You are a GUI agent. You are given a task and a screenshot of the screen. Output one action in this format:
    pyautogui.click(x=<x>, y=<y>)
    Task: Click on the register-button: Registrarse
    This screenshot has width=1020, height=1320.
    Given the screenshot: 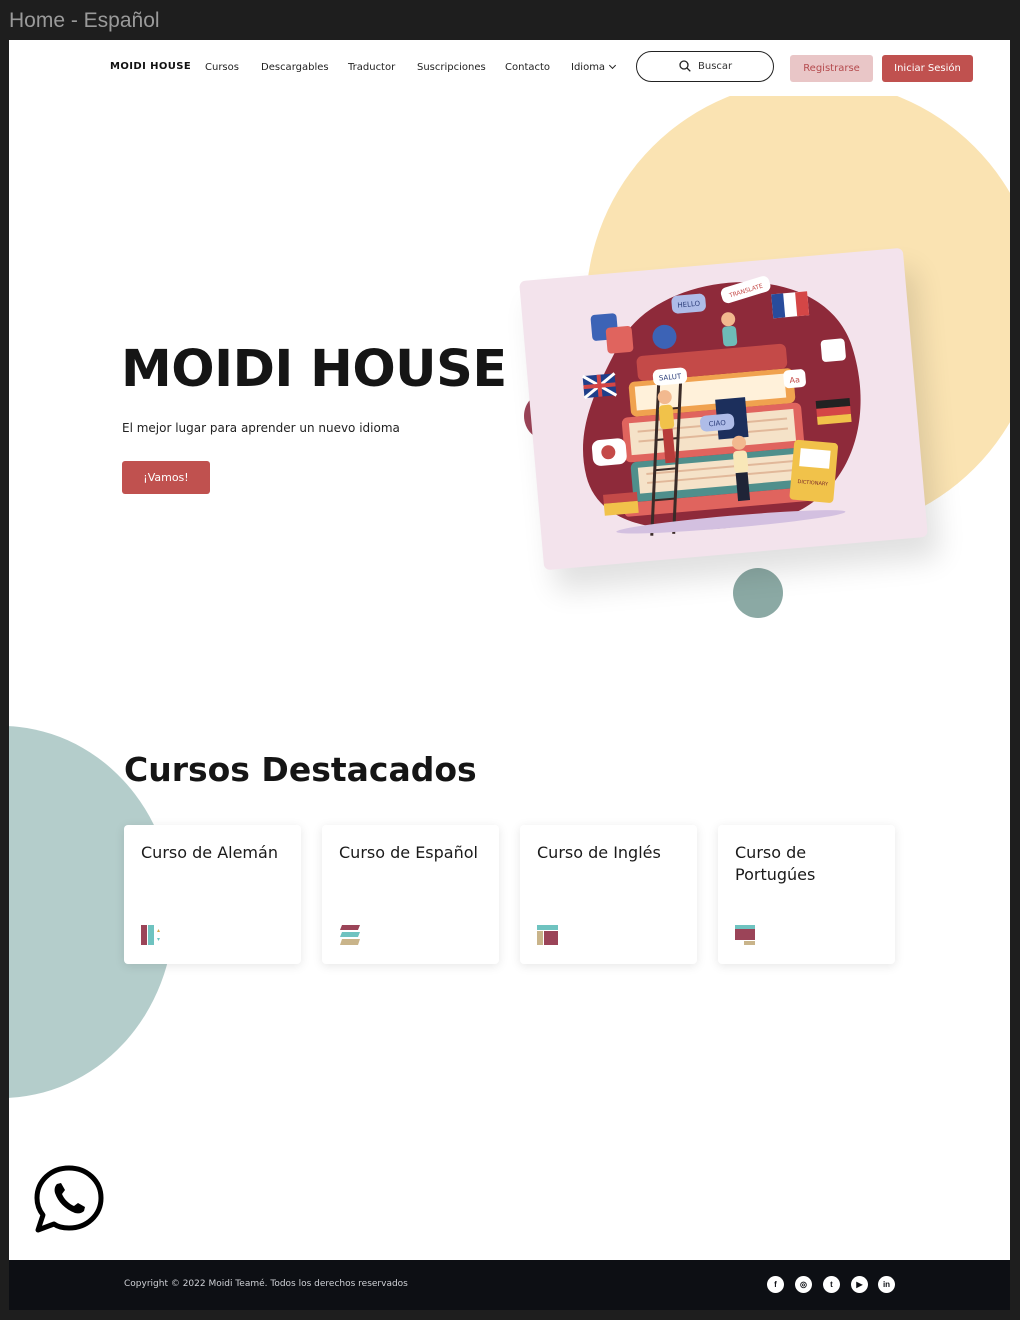 What is the action you would take?
    pyautogui.click(x=831, y=68)
    